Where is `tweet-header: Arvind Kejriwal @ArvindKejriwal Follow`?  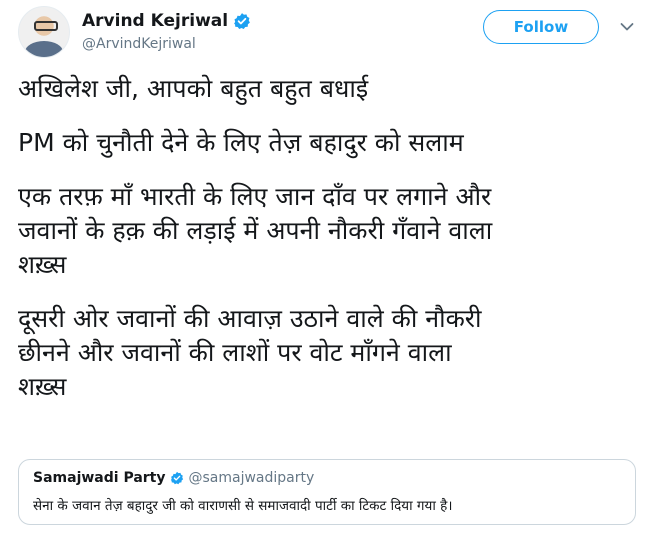 tweet-header: Arvind Kejriwal @ArvindKejriwal Follow is located at coordinates (326, 32).